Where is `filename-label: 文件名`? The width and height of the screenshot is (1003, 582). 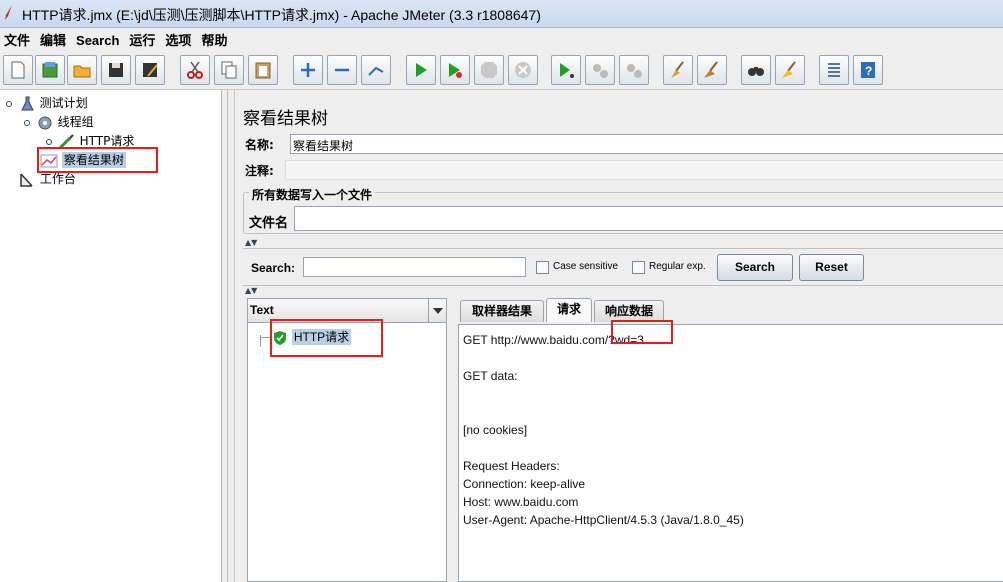
filename-label: 文件名 is located at coordinates (269, 223).